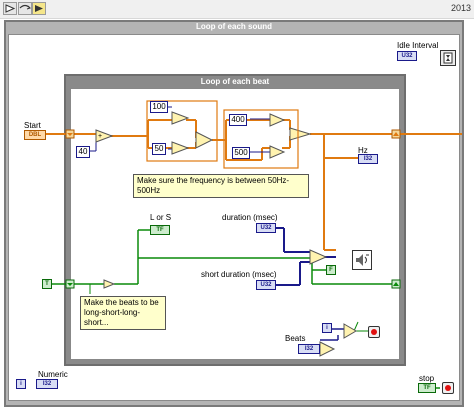 This screenshot has height=411, width=474. Describe the element at coordinates (448, 58) in the screenshot. I see `wait-timer-icon` at that location.